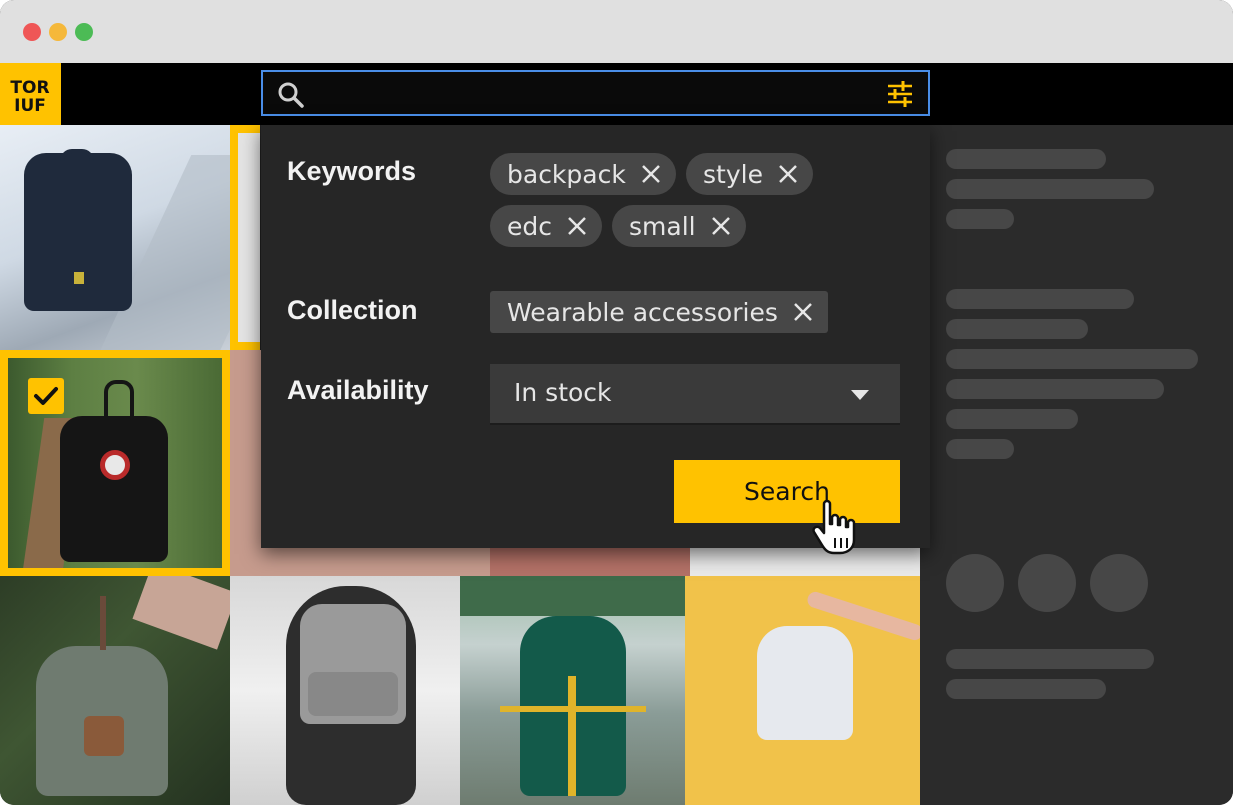  What do you see at coordinates (616, 31) in the screenshot?
I see `window-titlebar` at bounding box center [616, 31].